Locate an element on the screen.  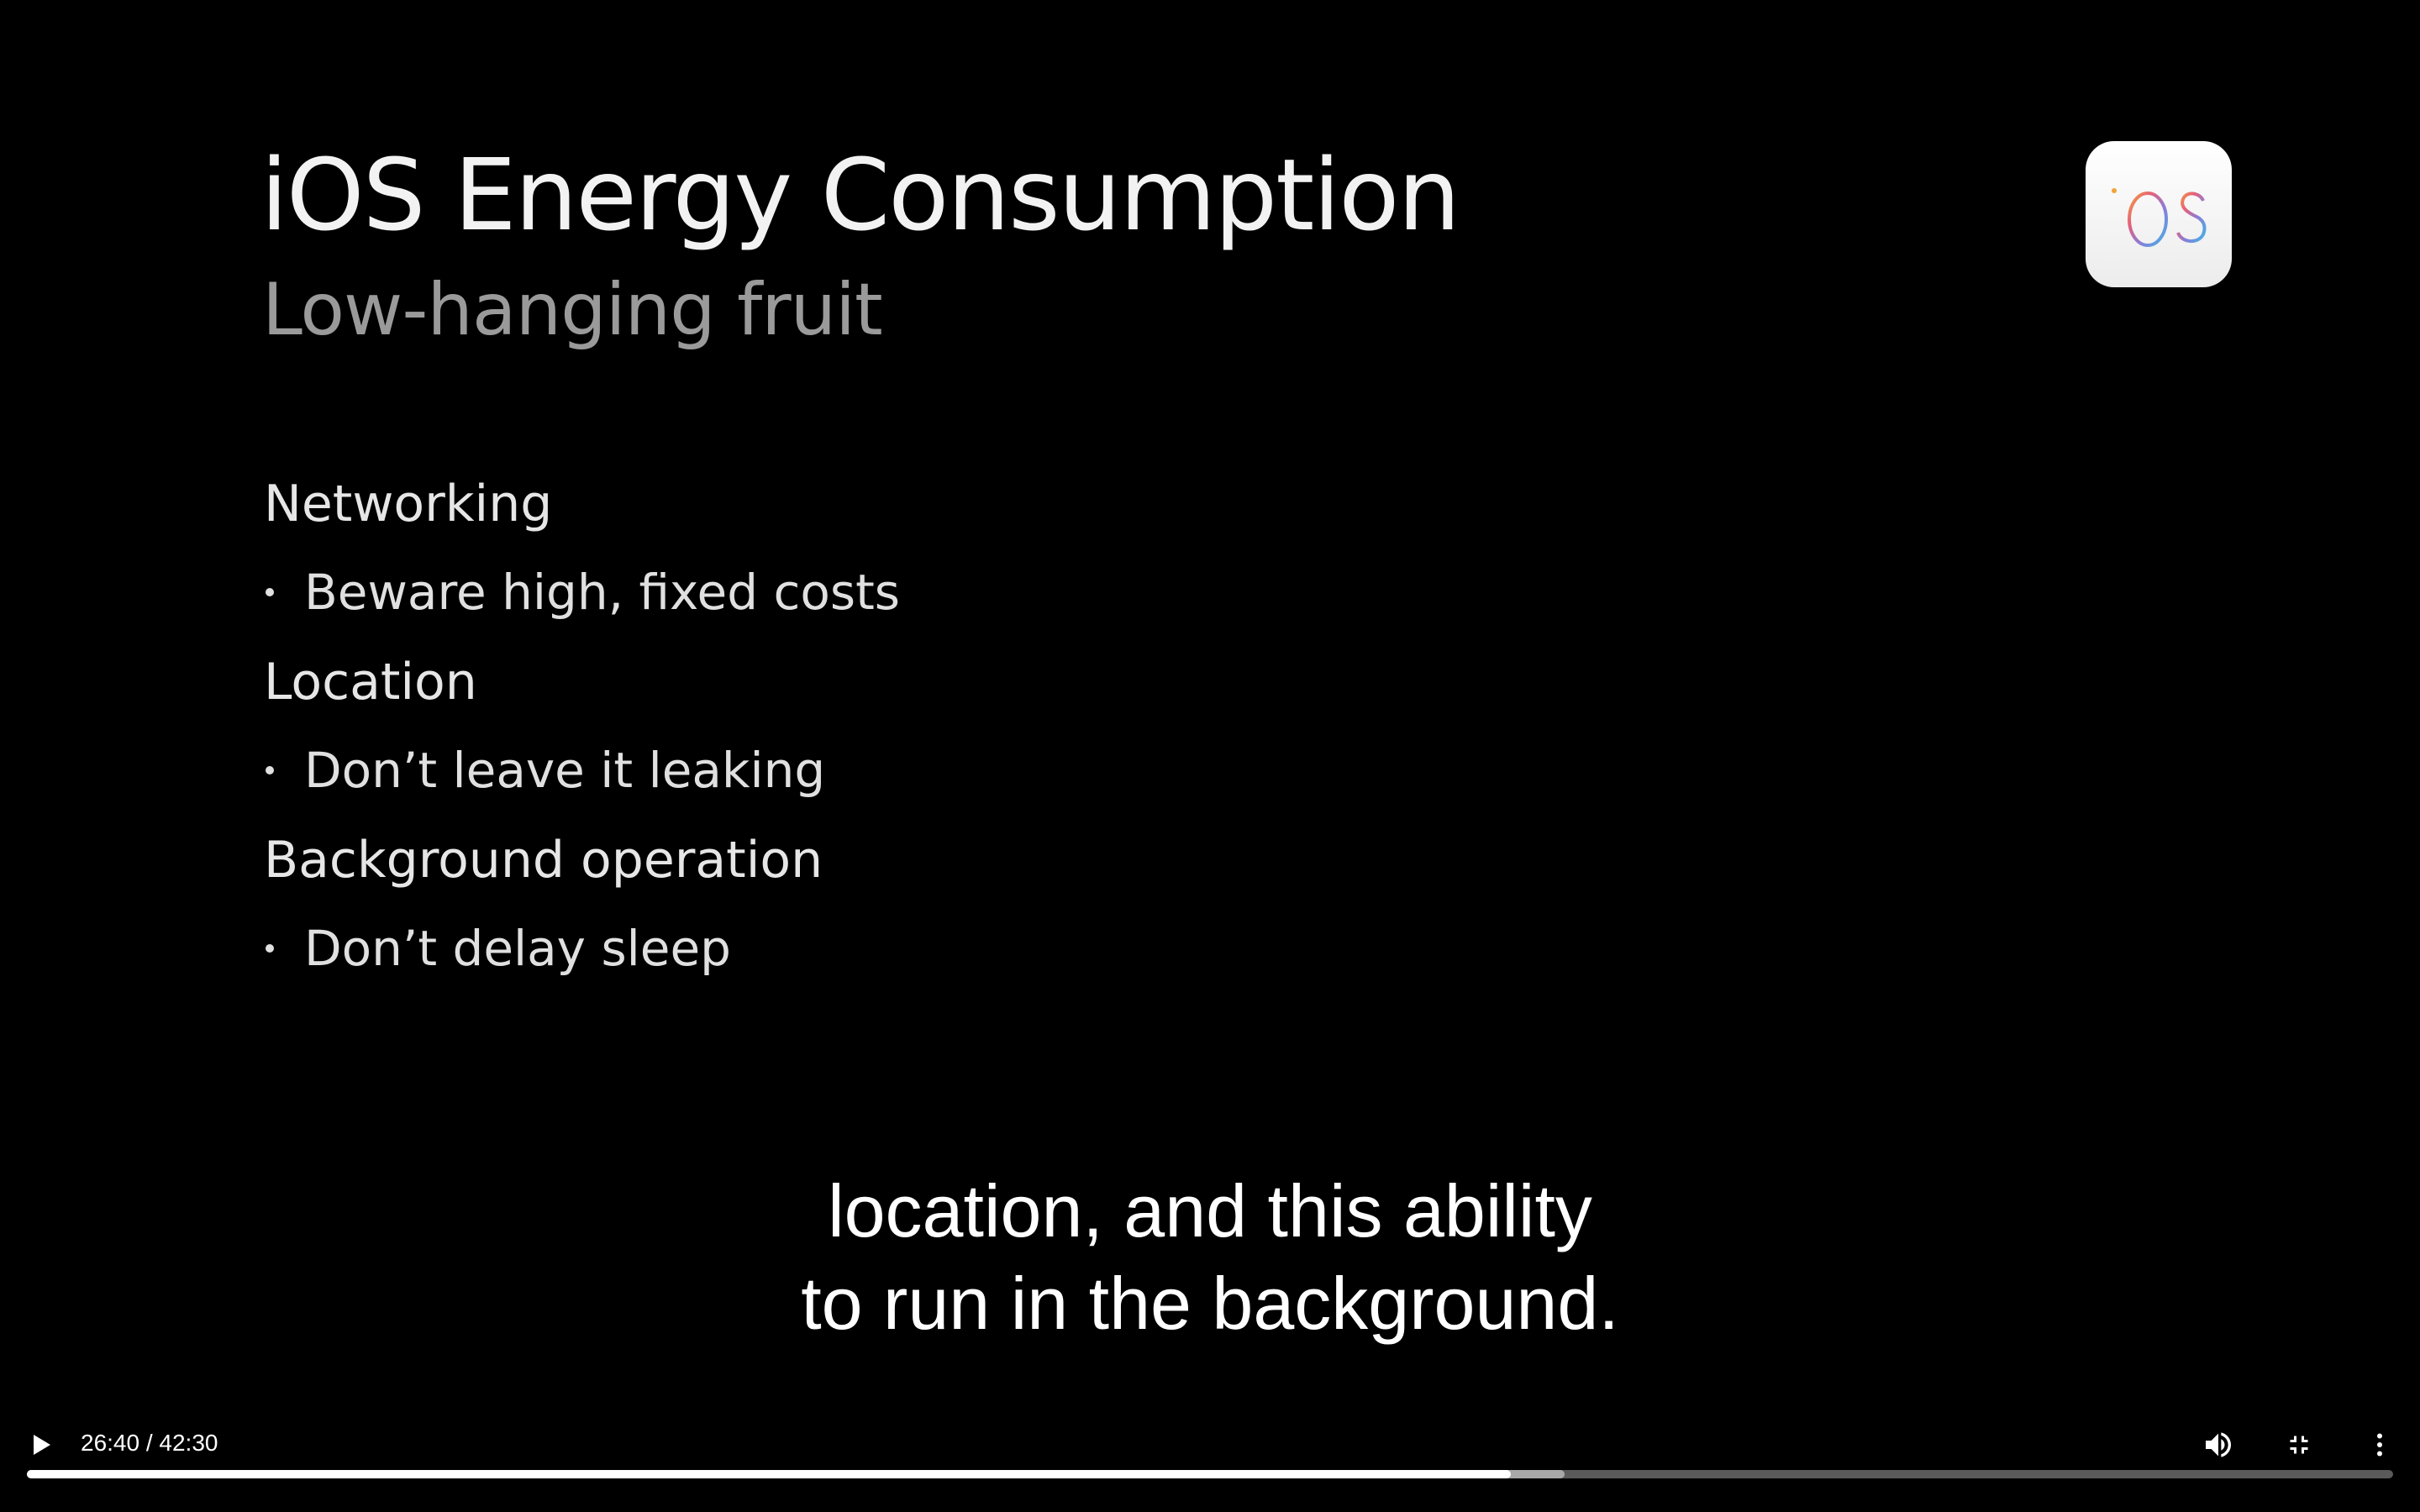
fullscreen-exit-icon is located at coordinates (2299, 1445).